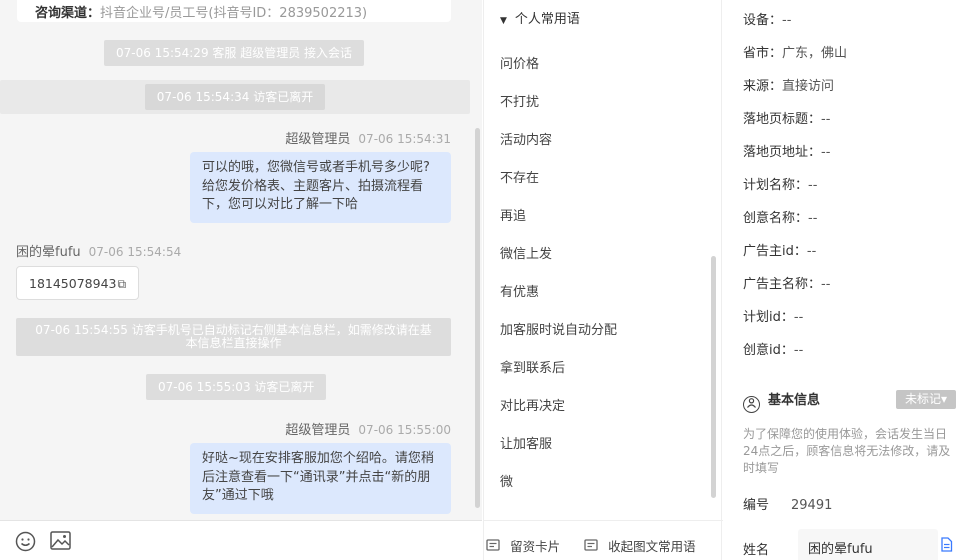  I want to click on phrase-item: 问价格, so click(519, 62).